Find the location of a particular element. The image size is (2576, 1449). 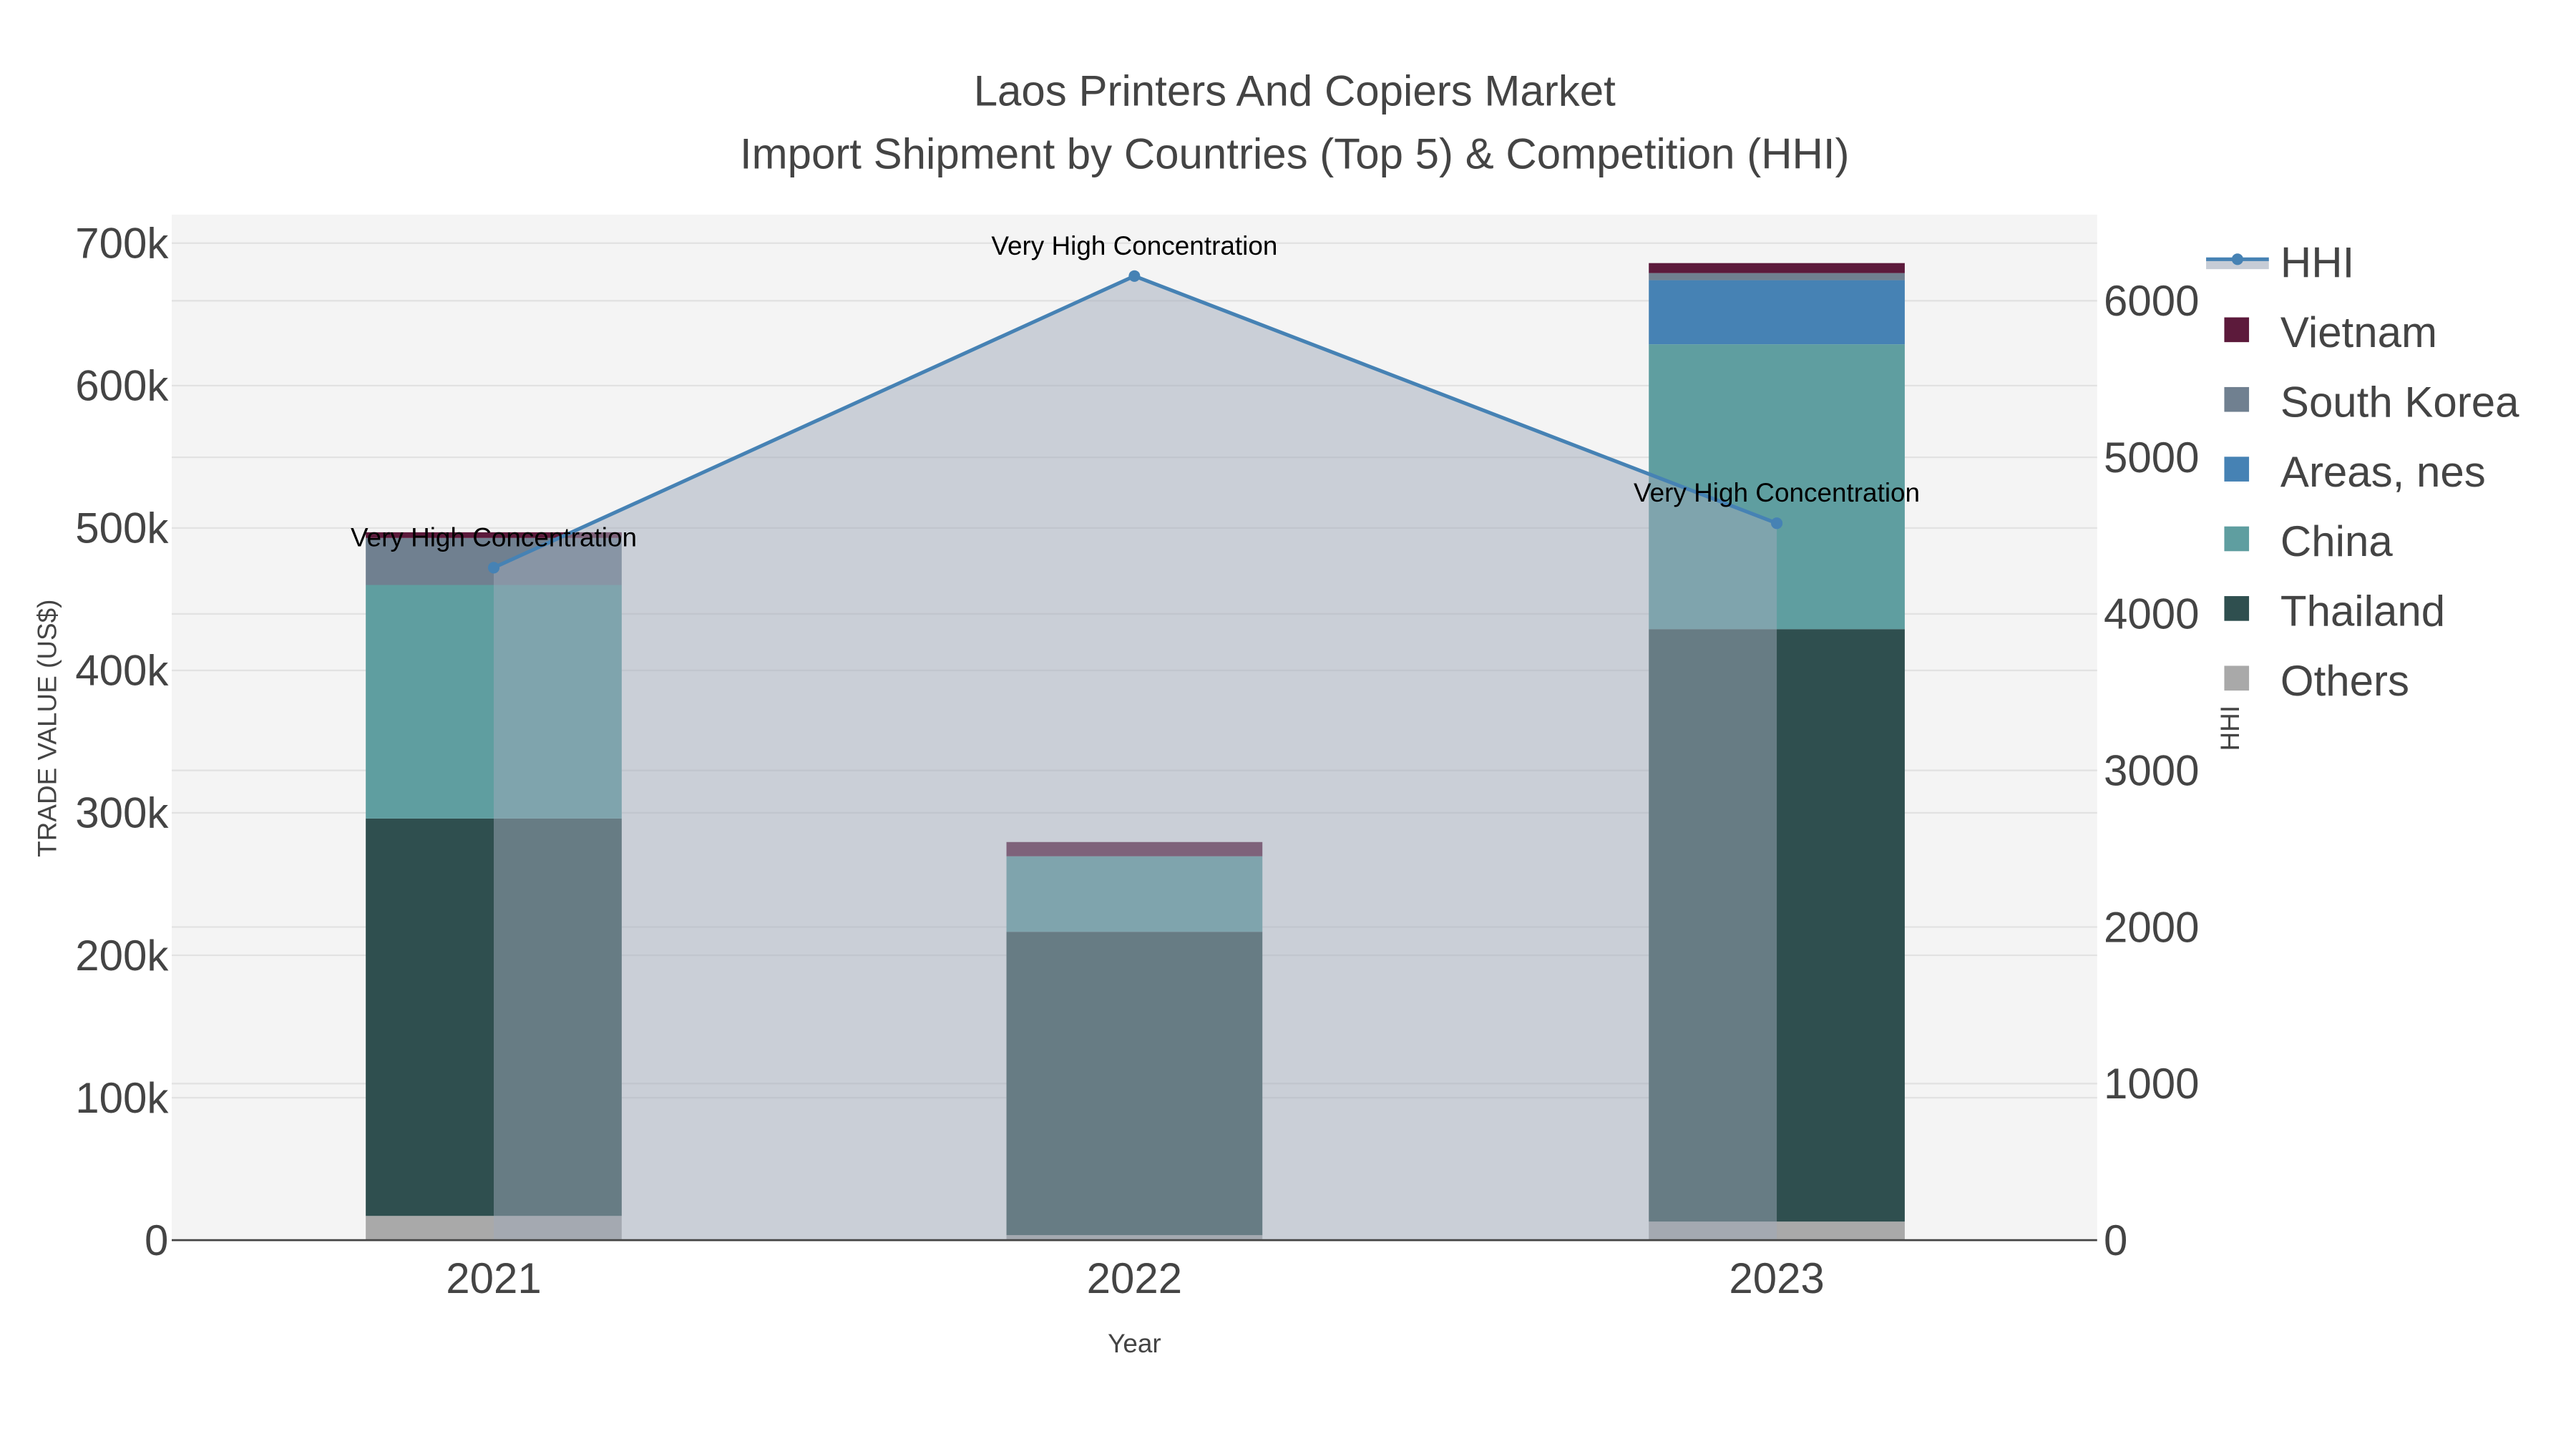

legend-label: Vietnam is located at coordinates (2358, 332).